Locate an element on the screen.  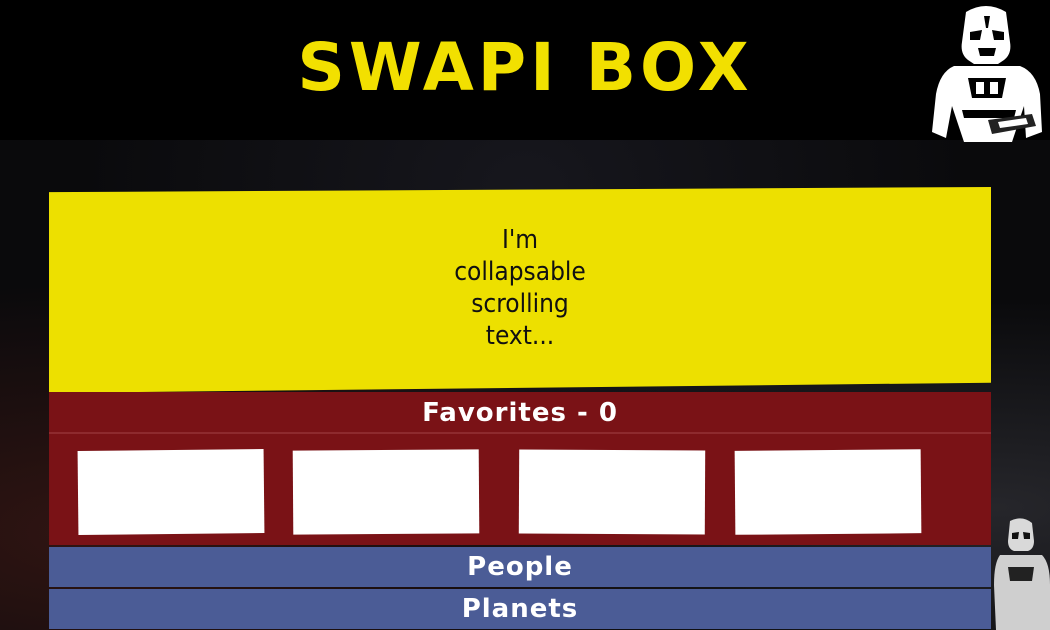
tab-planets: Planets is located at coordinates (520, 609).